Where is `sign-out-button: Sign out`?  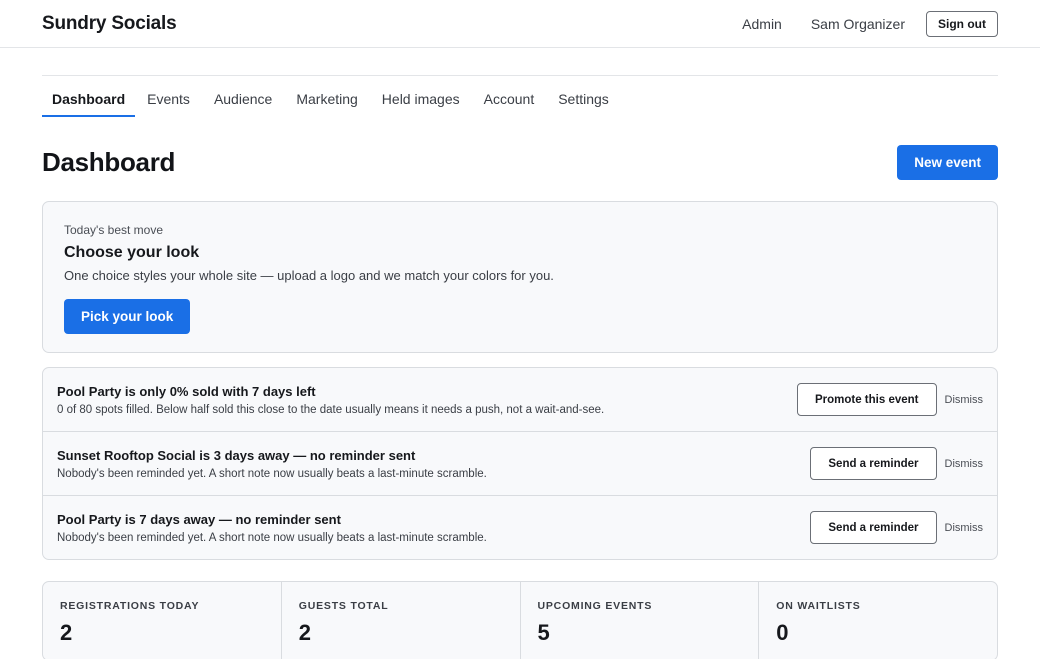
sign-out-button: Sign out is located at coordinates (962, 23).